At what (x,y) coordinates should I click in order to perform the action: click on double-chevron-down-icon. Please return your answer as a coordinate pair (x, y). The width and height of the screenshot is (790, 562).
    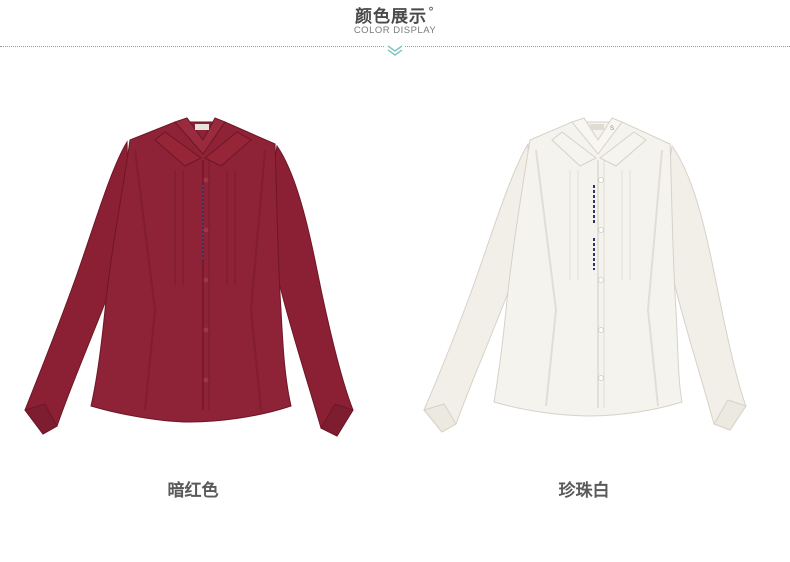
    Looking at the image, I should click on (395, 50).